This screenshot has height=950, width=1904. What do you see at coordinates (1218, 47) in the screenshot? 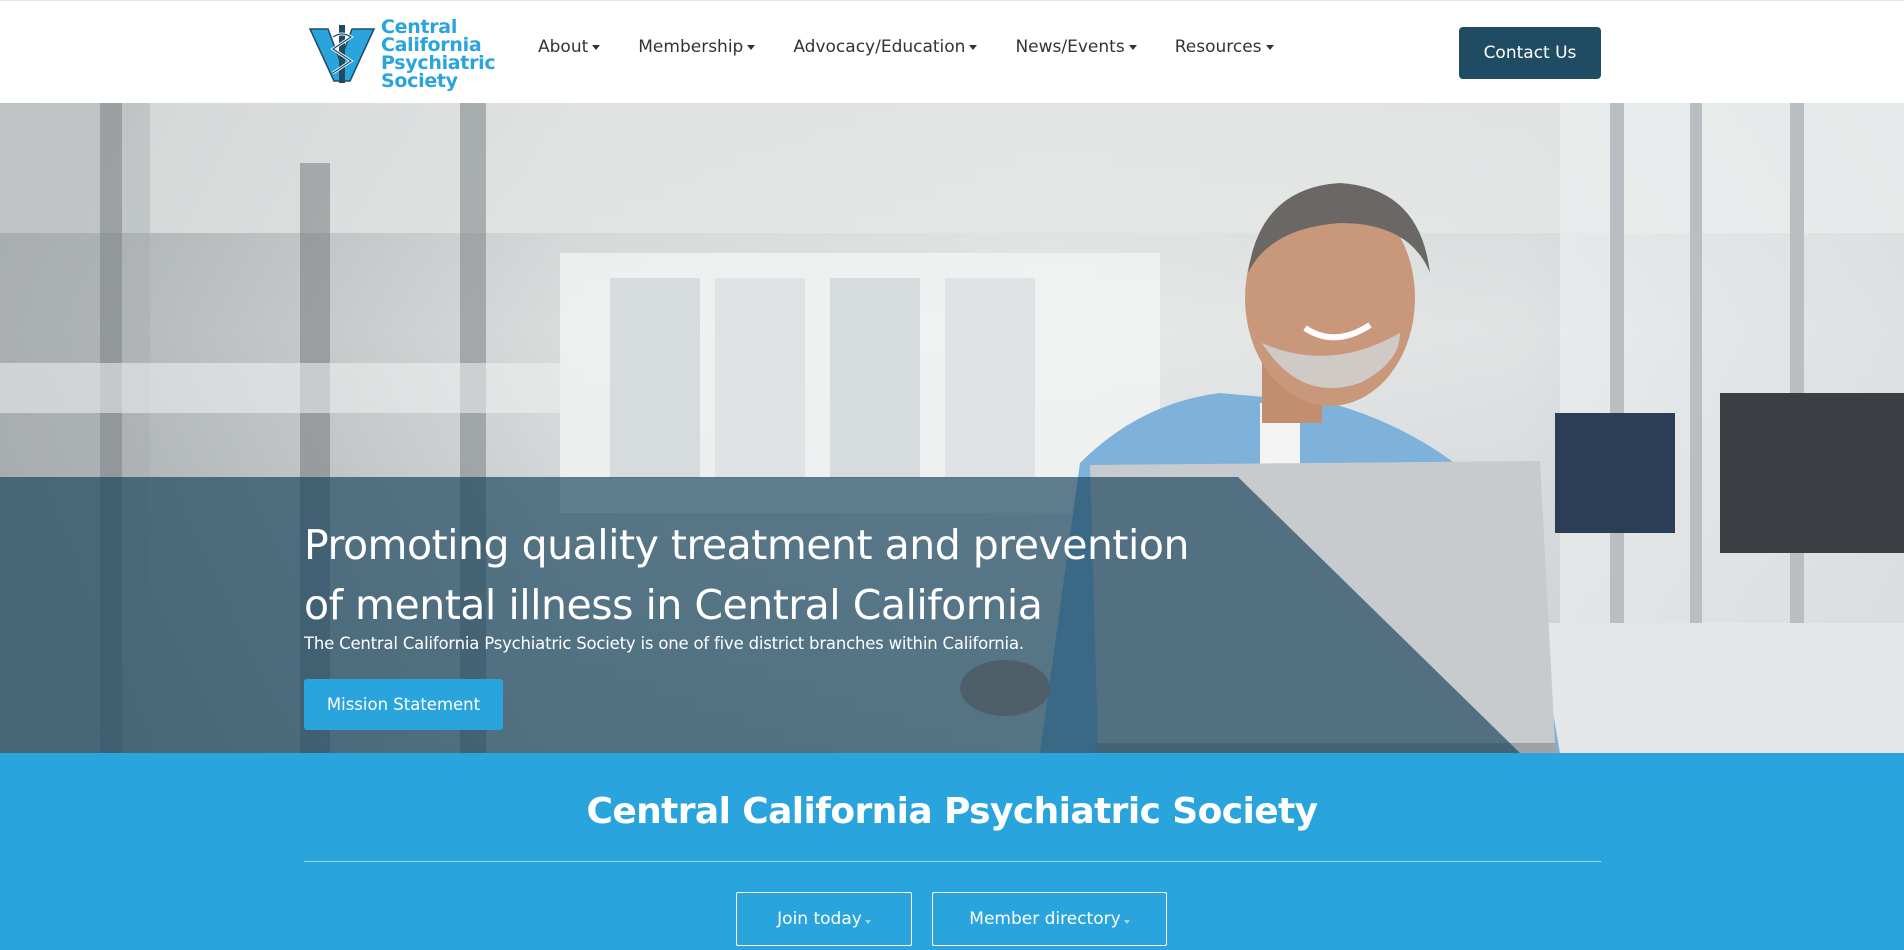
I see `nav-label: Resources` at bounding box center [1218, 47].